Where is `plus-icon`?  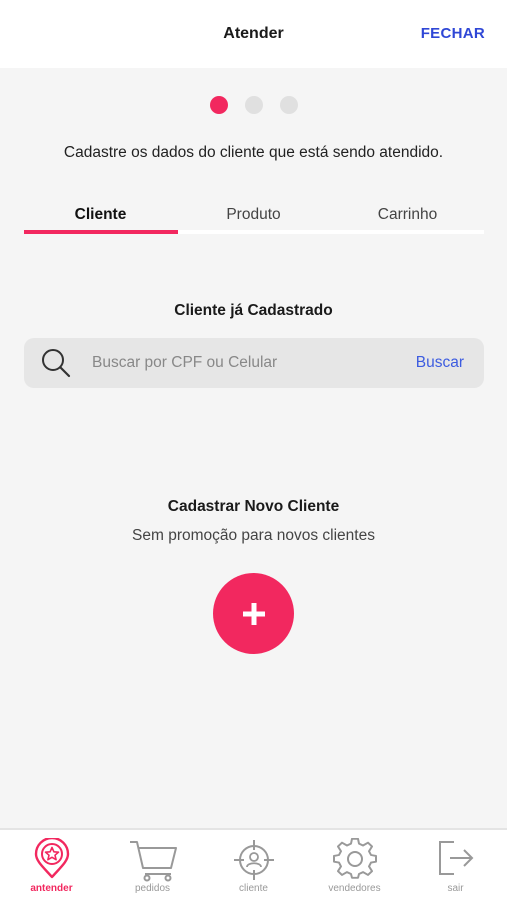 plus-icon is located at coordinates (253, 613).